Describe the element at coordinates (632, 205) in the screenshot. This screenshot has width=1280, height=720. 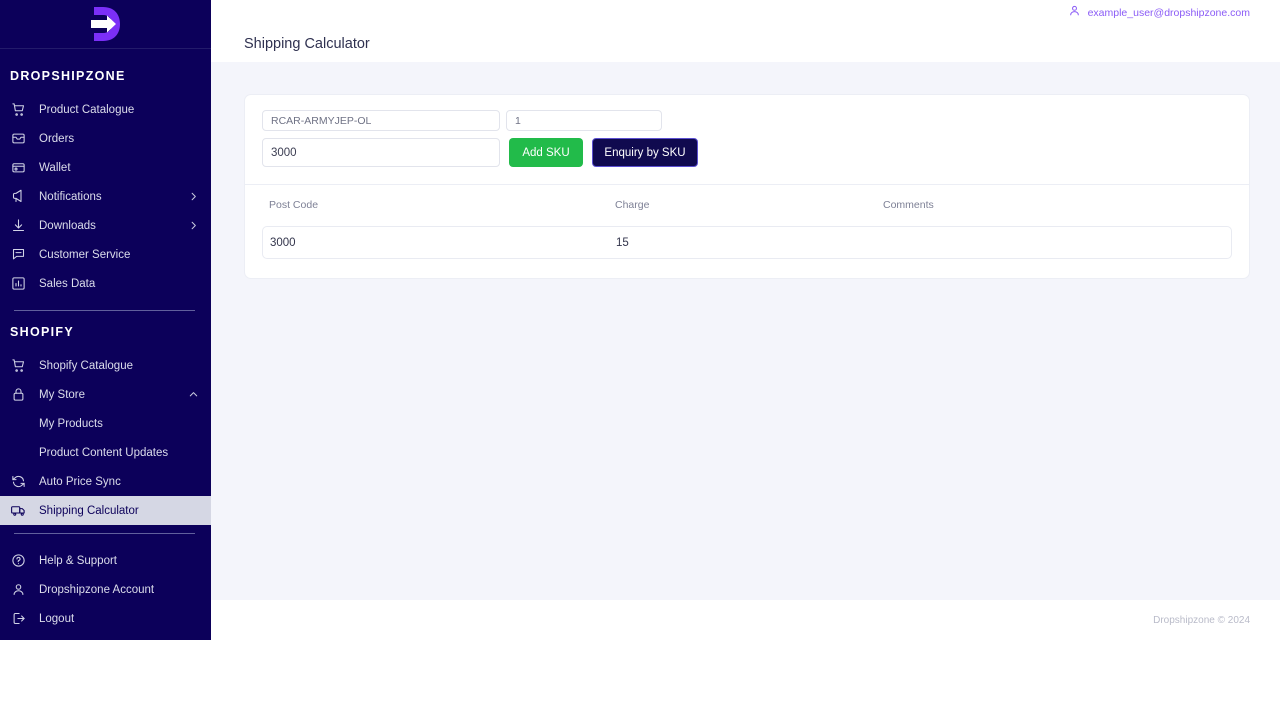
I see `table-header-charge: Charge` at that location.